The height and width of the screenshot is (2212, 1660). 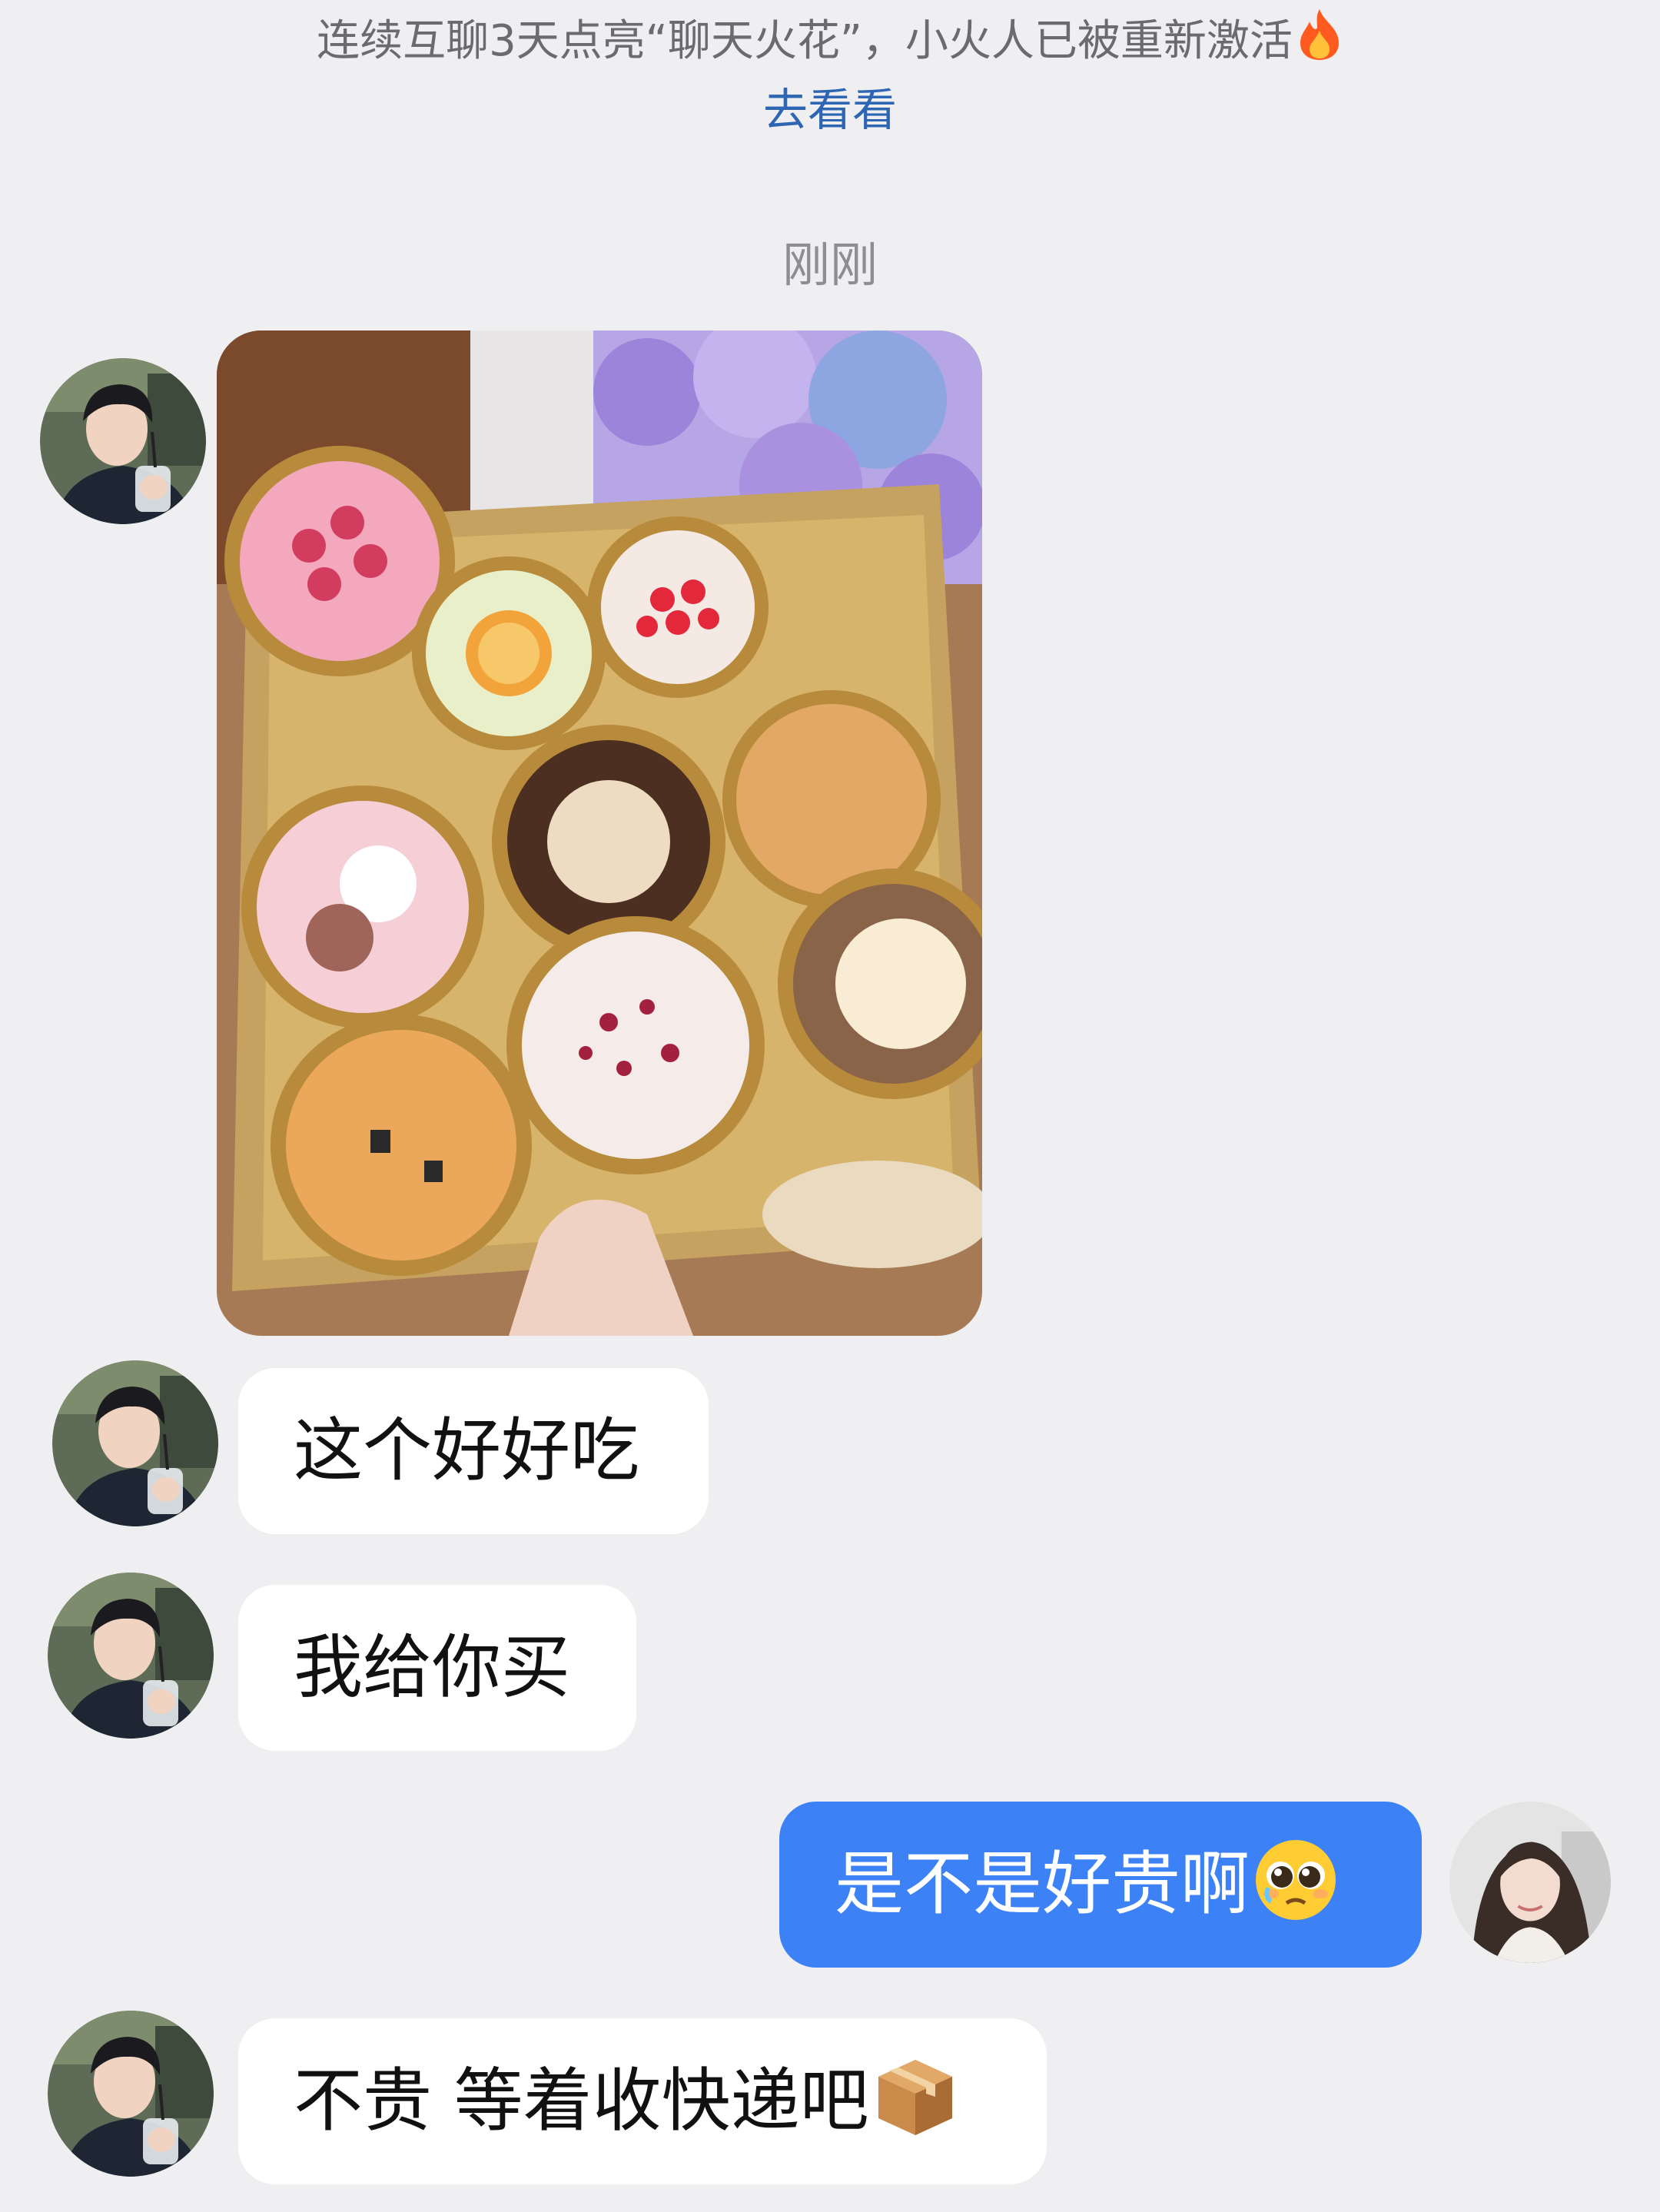 I want to click on fire-icon, so click(x=1319, y=44).